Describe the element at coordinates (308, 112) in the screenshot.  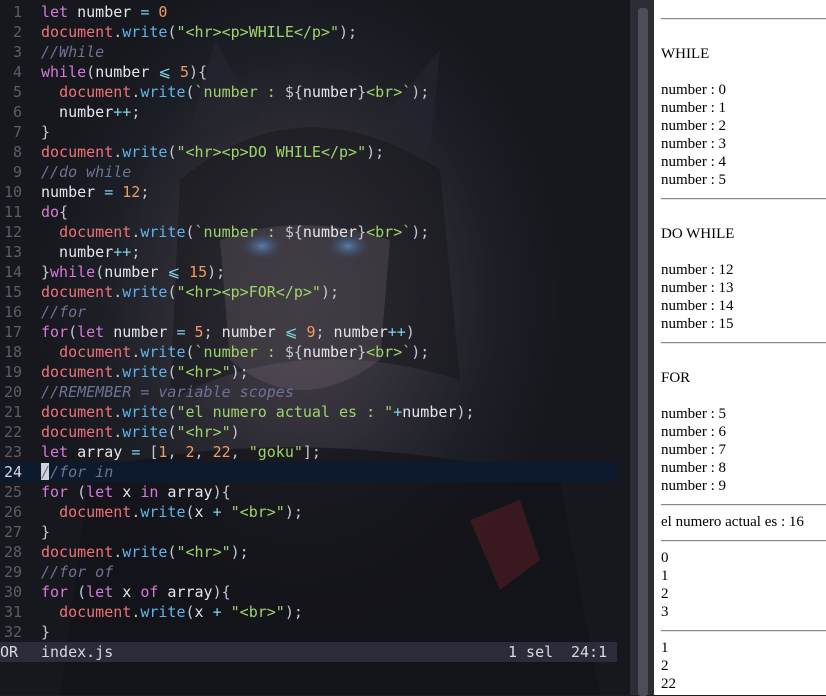
I see `code-line: 6 number++;` at that location.